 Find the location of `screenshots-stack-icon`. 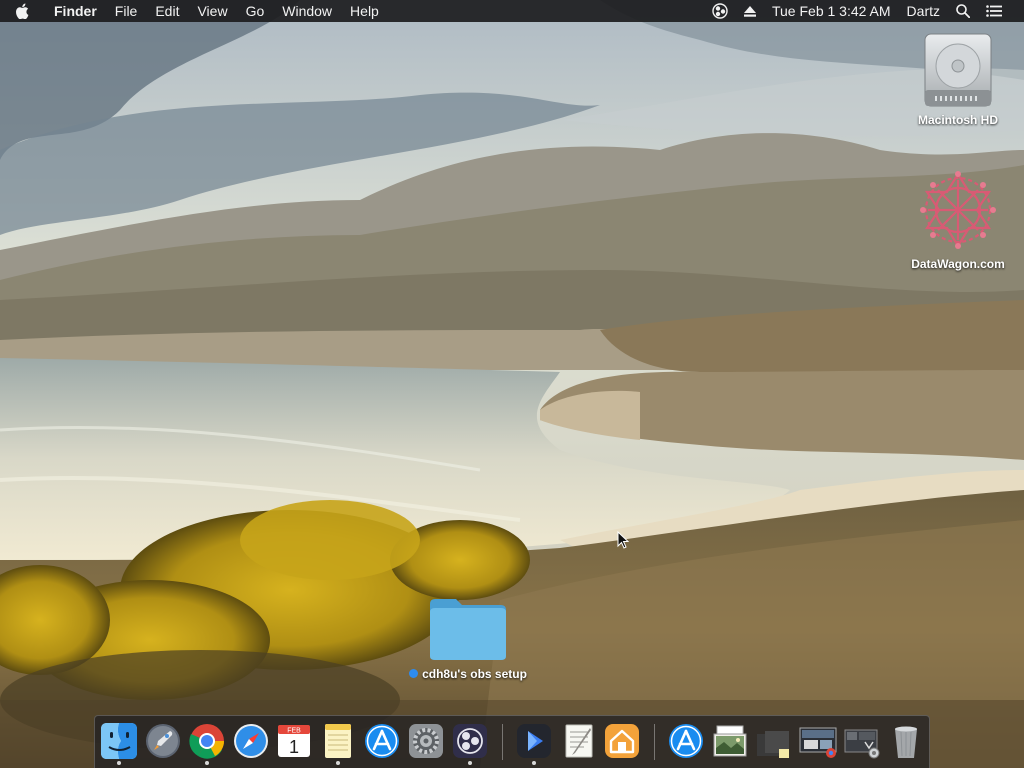

screenshots-stack-icon is located at coordinates (818, 742).